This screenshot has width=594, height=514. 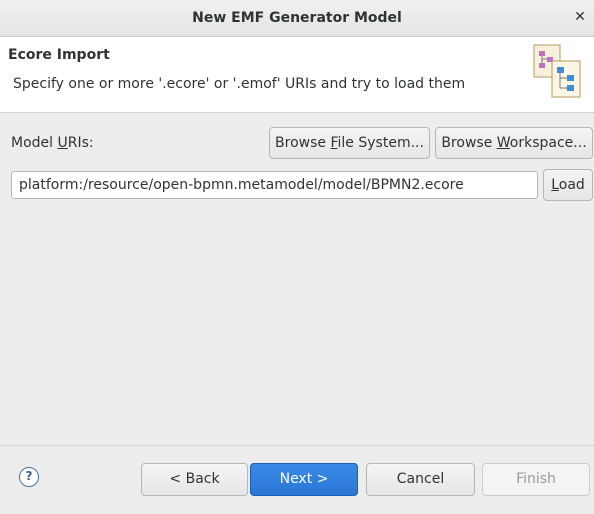 I want to click on title-bar: New EMF Generator Model ✕, so click(x=297, y=18).